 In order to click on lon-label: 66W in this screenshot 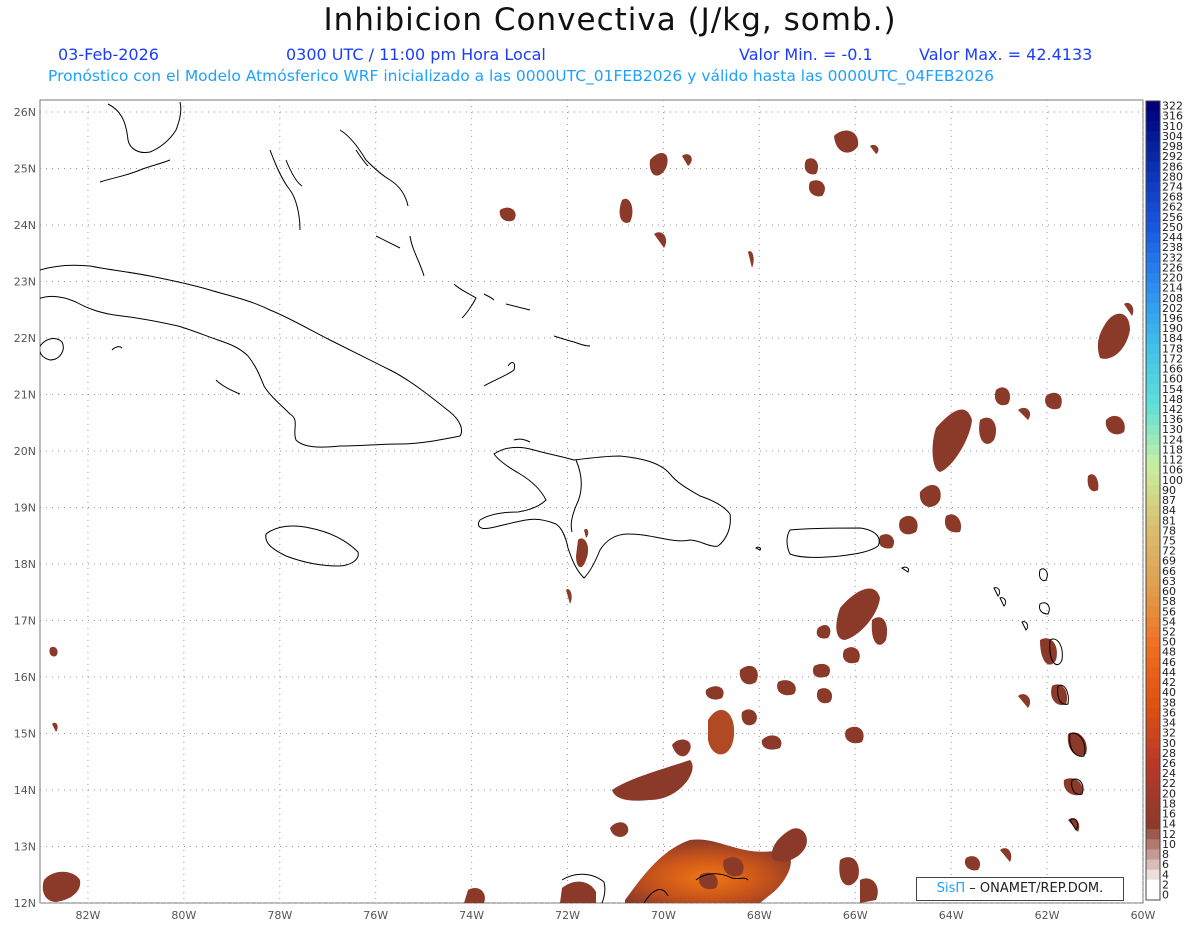, I will do `click(855, 915)`.